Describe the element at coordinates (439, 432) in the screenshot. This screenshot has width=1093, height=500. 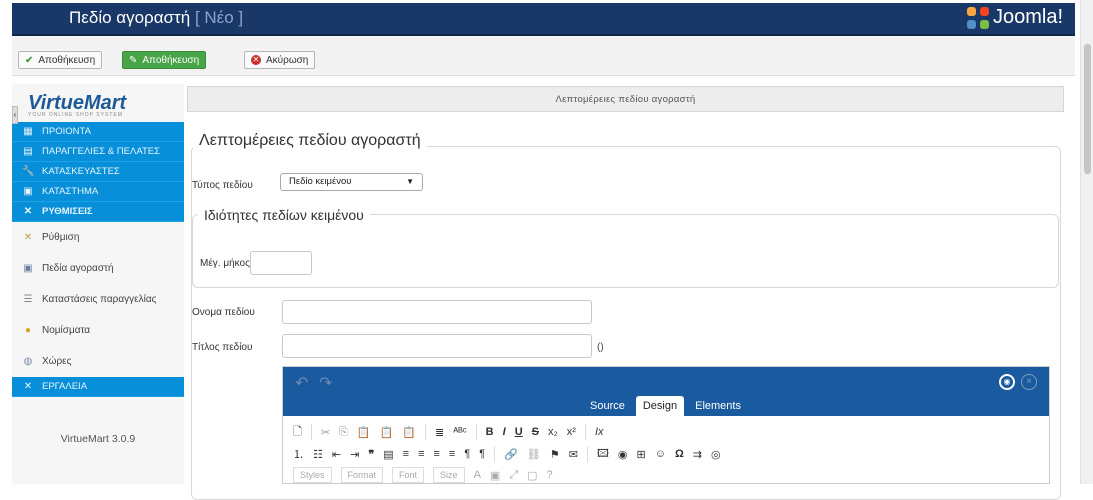
I see `align-block-icon: ≣` at that location.